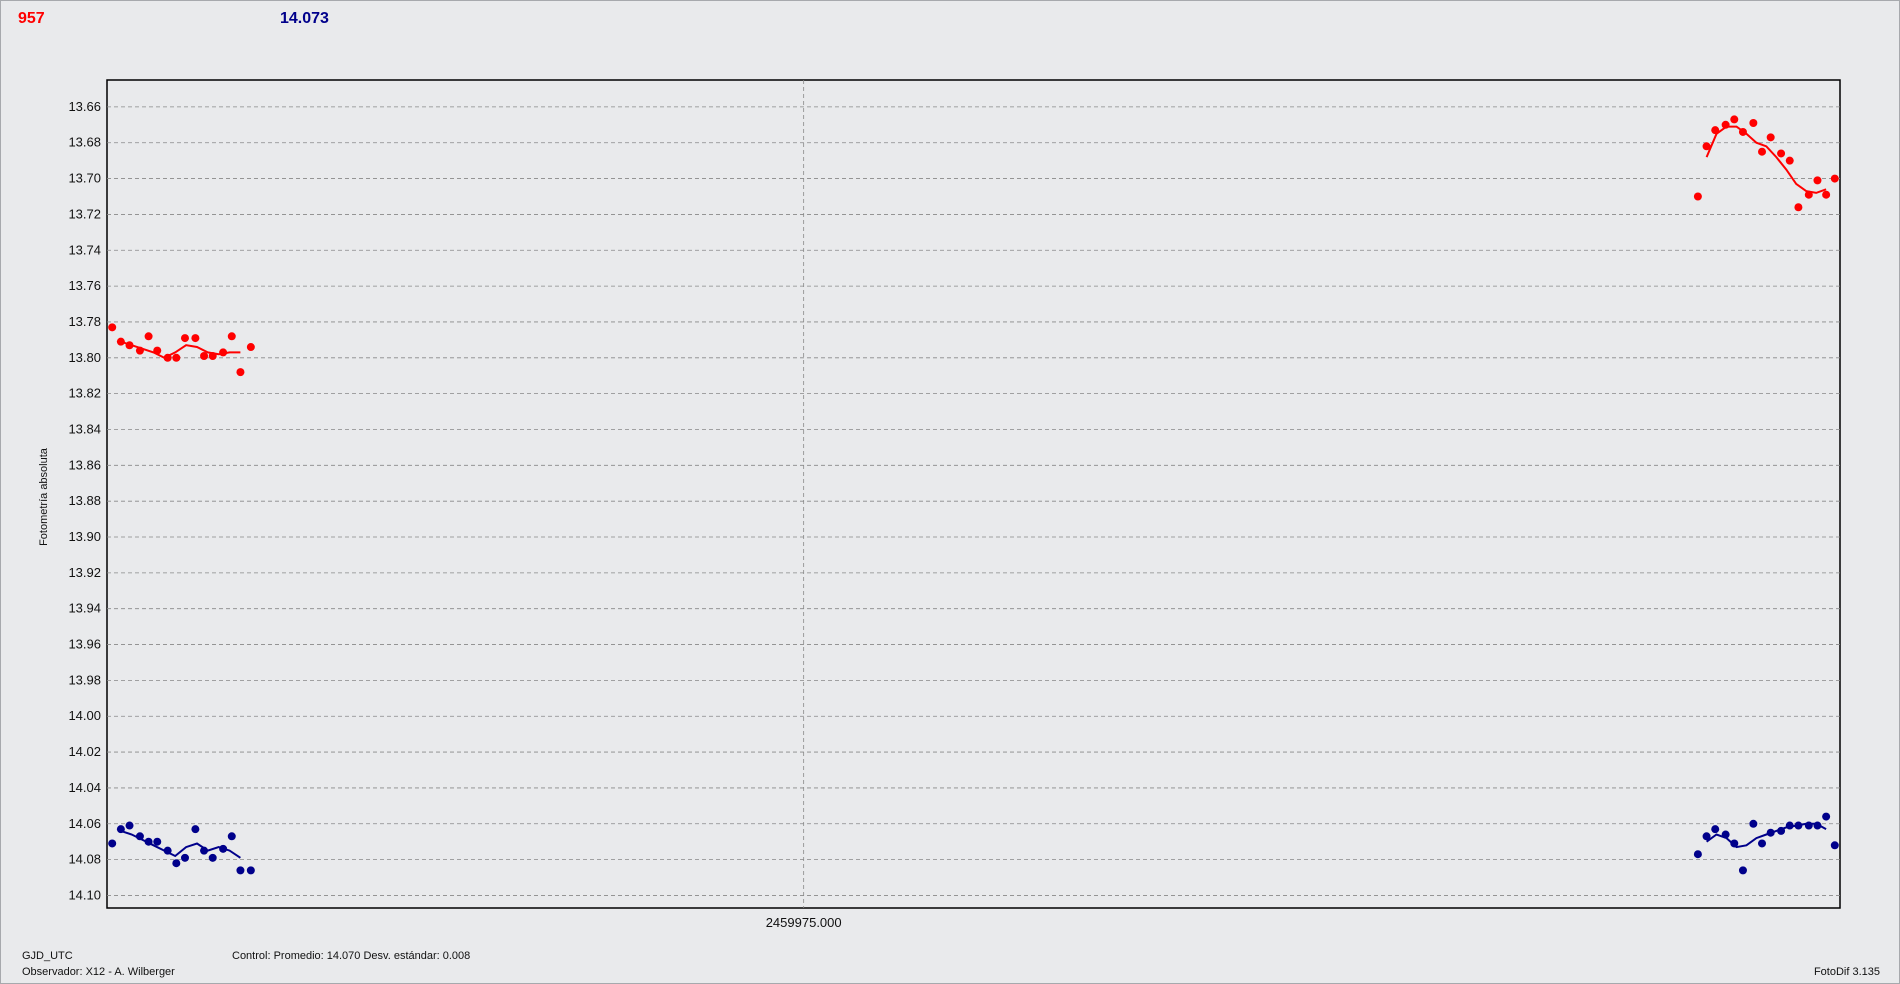 The height and width of the screenshot is (984, 1900). Describe the element at coordinates (84, 823) in the screenshot. I see `y-tick-label: 14.06` at that location.